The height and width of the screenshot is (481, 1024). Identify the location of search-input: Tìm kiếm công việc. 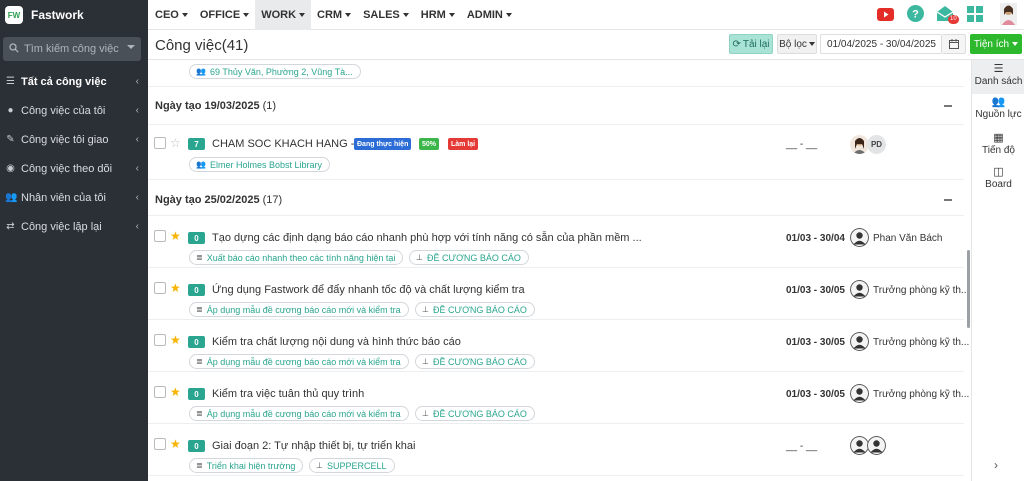
(72, 49).